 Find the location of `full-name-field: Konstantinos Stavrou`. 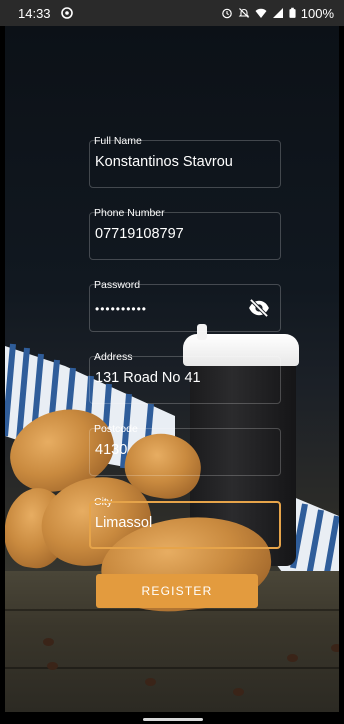

full-name-field: Konstantinos Stavrou is located at coordinates (185, 164).